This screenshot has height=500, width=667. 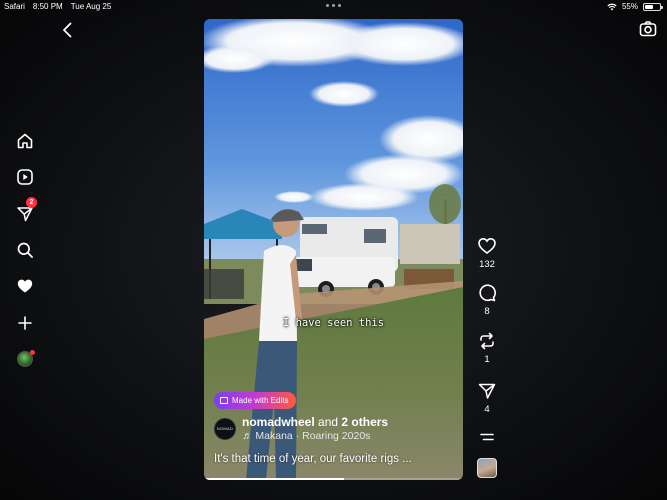 I want to click on avatar, so click(x=26, y=358).